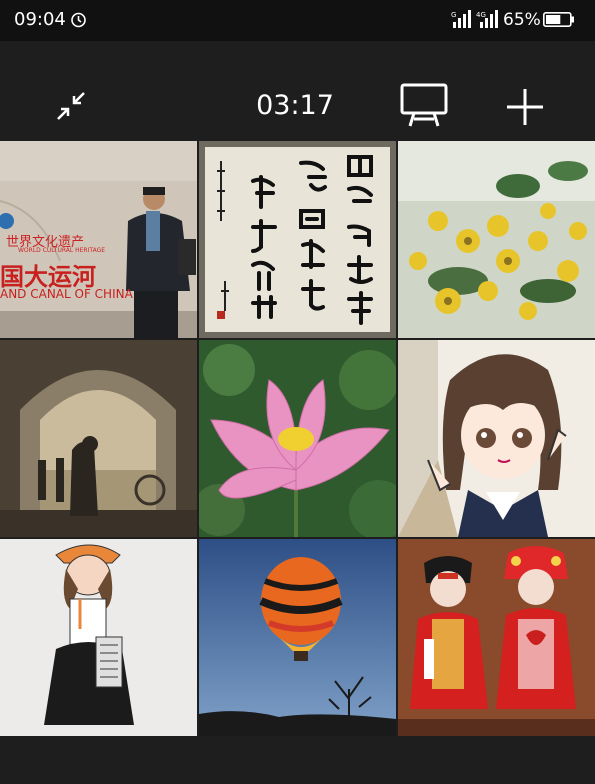  Describe the element at coordinates (487, 19) in the screenshot. I see `signal-4g-icon: 4G` at that location.